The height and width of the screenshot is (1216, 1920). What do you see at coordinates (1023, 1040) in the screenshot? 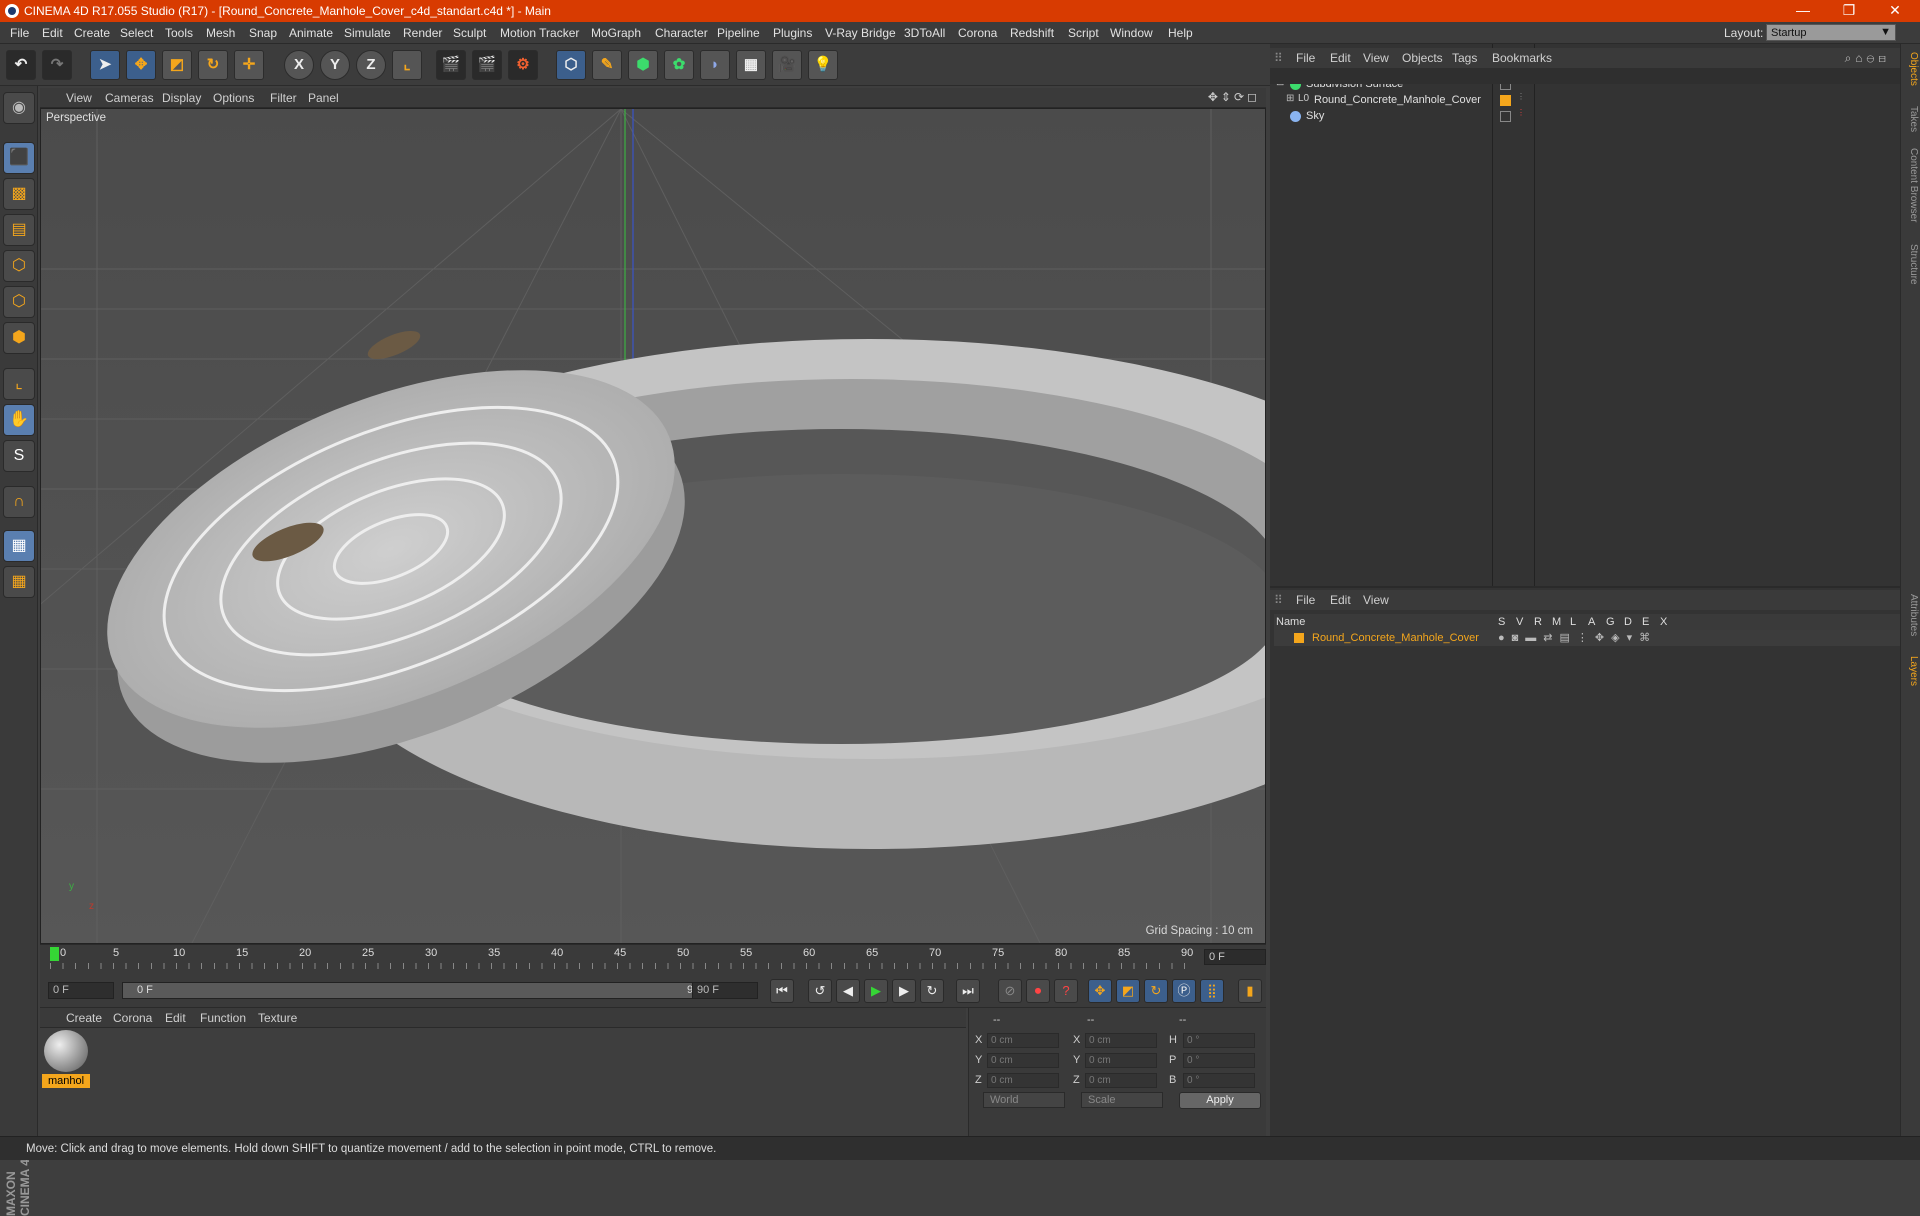
I see `position-x-field: 0 cm` at bounding box center [1023, 1040].